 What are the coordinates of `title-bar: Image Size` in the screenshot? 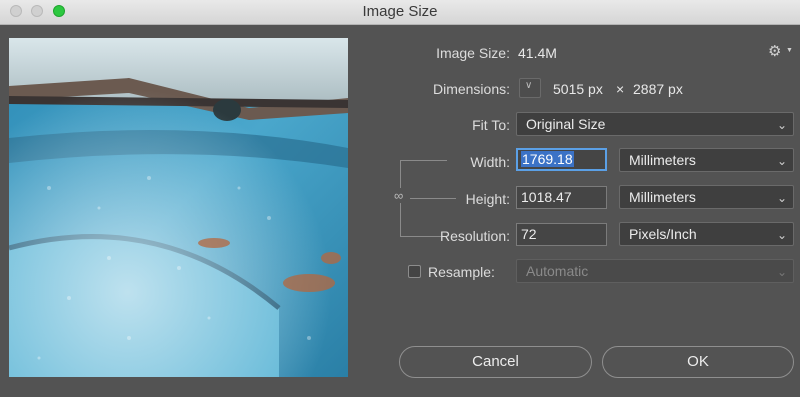 It's located at (400, 12).